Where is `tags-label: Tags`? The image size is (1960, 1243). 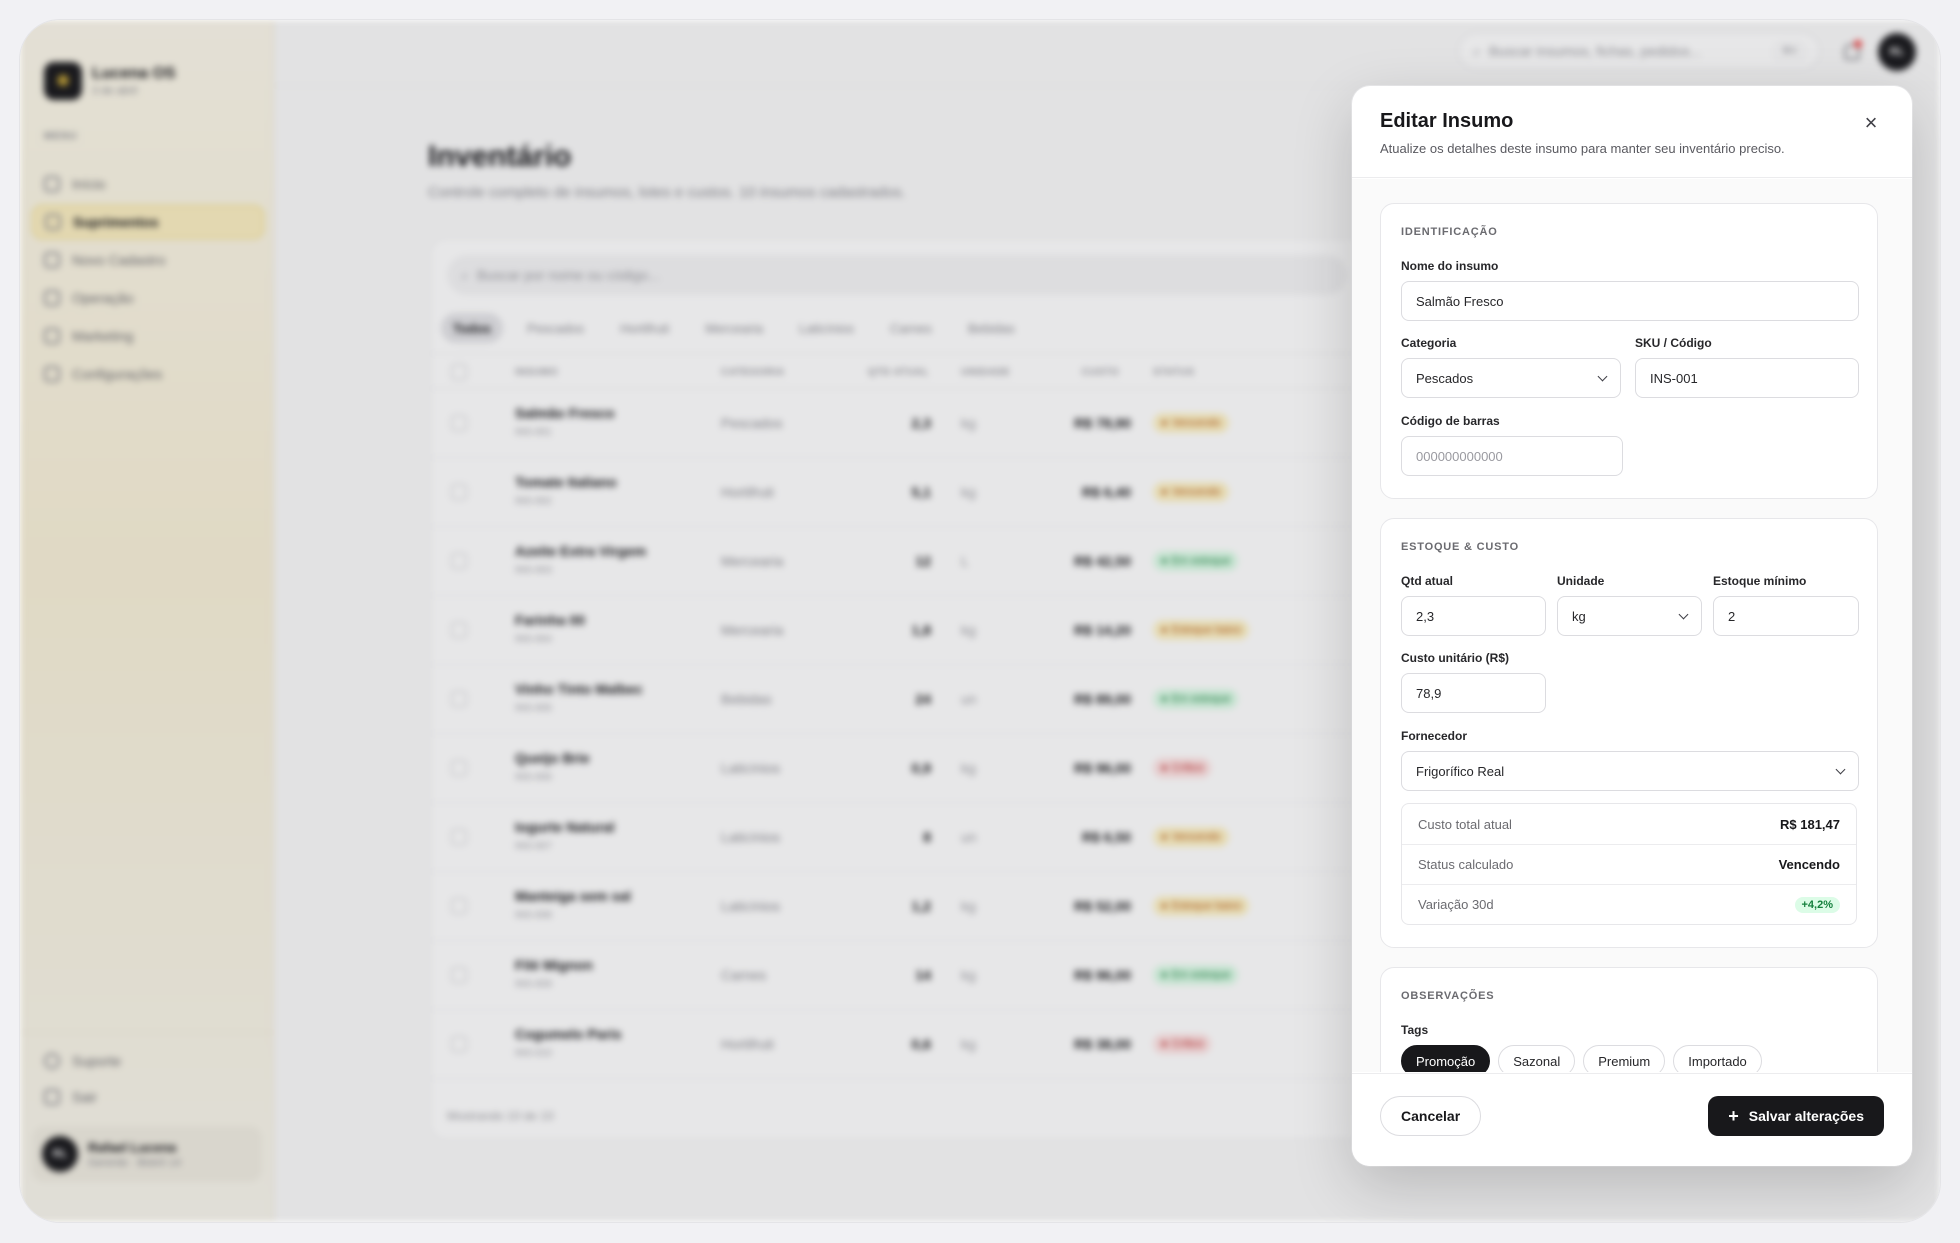 tags-label: Tags is located at coordinates (1415, 1030).